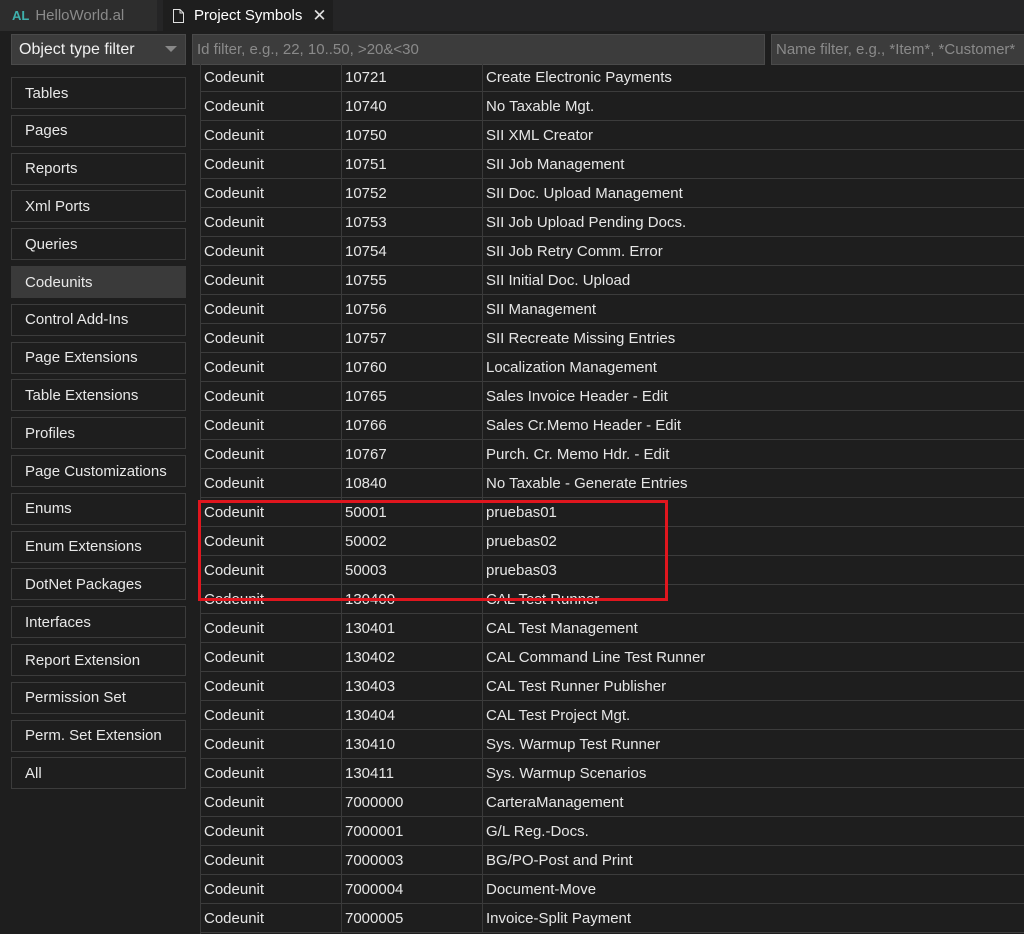  I want to click on id-cell: 130402, so click(412, 657).